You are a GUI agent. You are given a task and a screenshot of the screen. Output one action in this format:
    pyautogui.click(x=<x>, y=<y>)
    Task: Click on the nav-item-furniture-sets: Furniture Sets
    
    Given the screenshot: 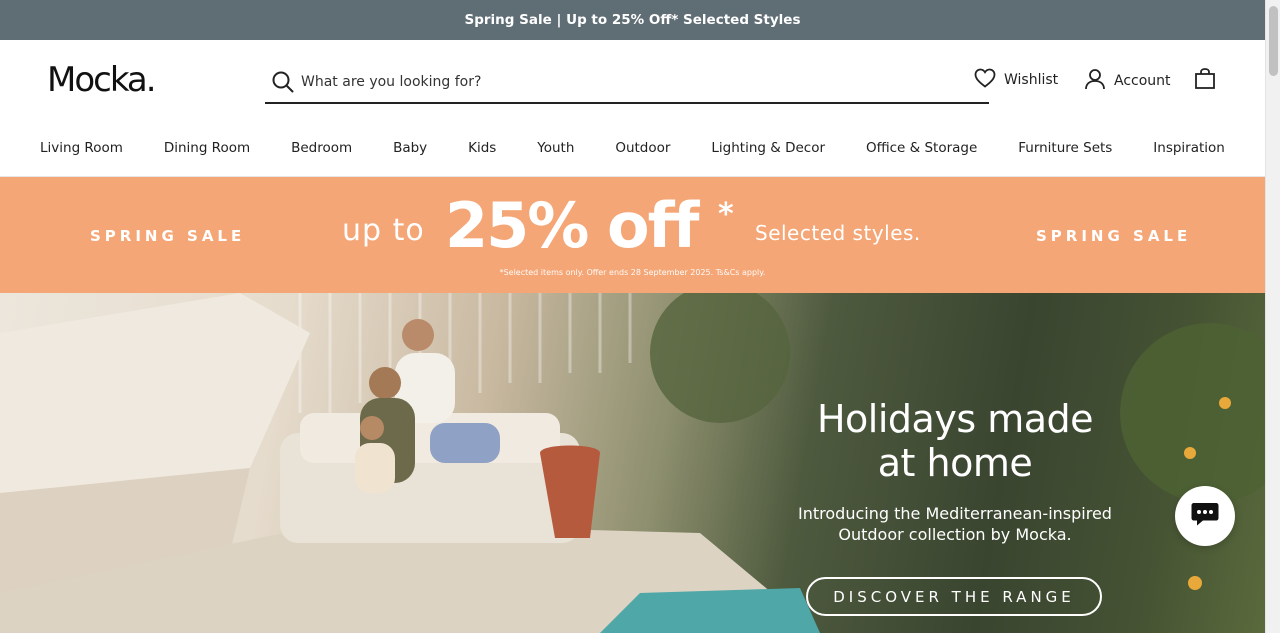 What is the action you would take?
    pyautogui.click(x=1065, y=148)
    